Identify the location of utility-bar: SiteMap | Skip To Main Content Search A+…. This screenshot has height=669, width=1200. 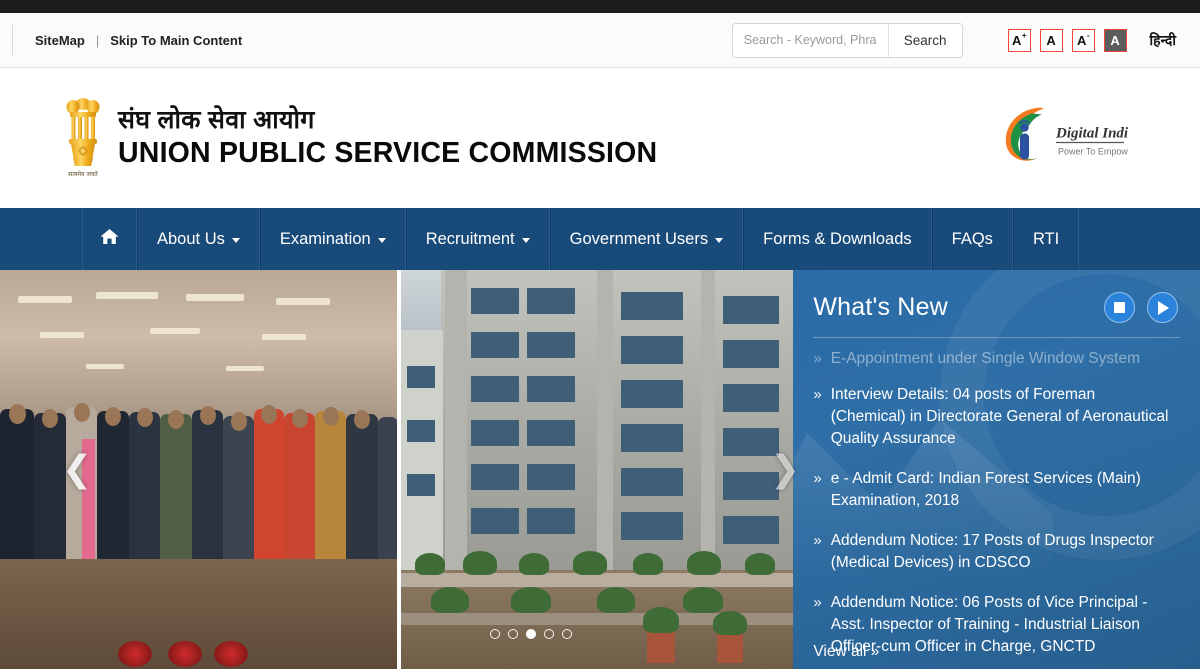
(600, 40).